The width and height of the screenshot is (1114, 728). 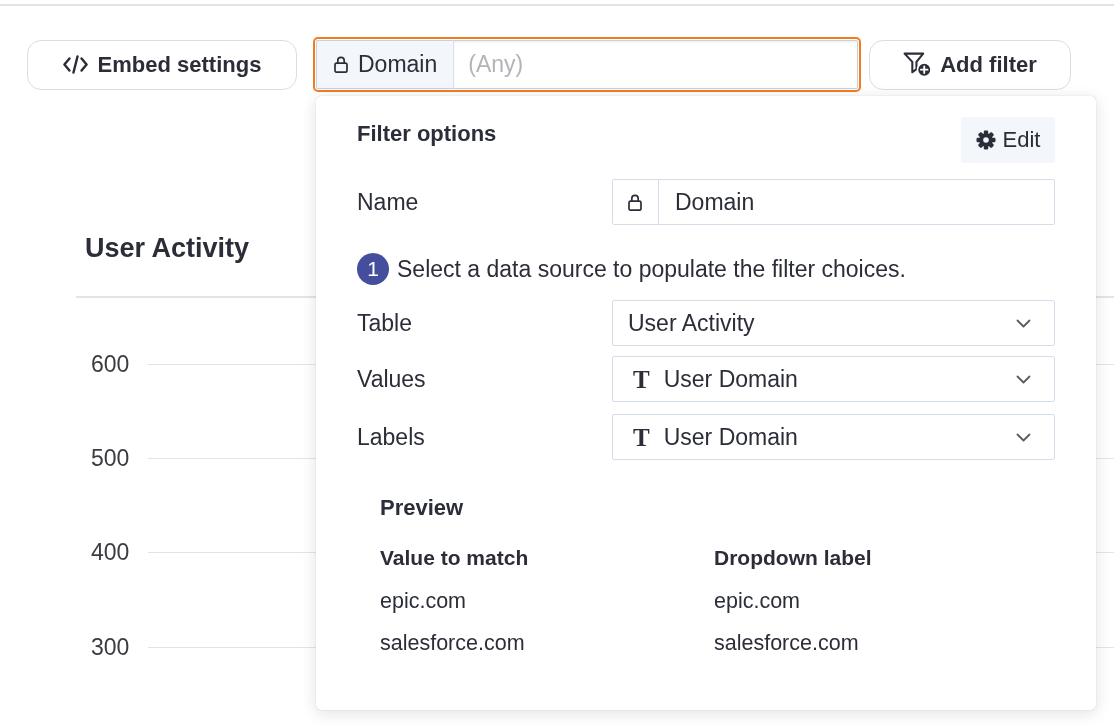 I want to click on embed-settings-button: Embed settings, so click(x=162, y=64).